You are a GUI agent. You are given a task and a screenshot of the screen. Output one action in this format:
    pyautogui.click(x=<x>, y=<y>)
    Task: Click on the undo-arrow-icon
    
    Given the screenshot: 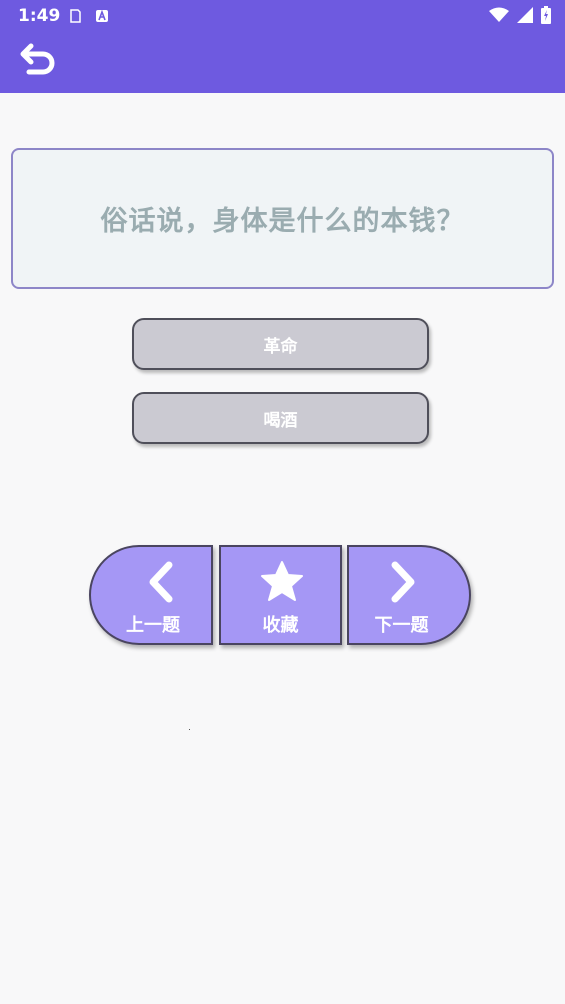 What is the action you would take?
    pyautogui.click(x=38, y=61)
    